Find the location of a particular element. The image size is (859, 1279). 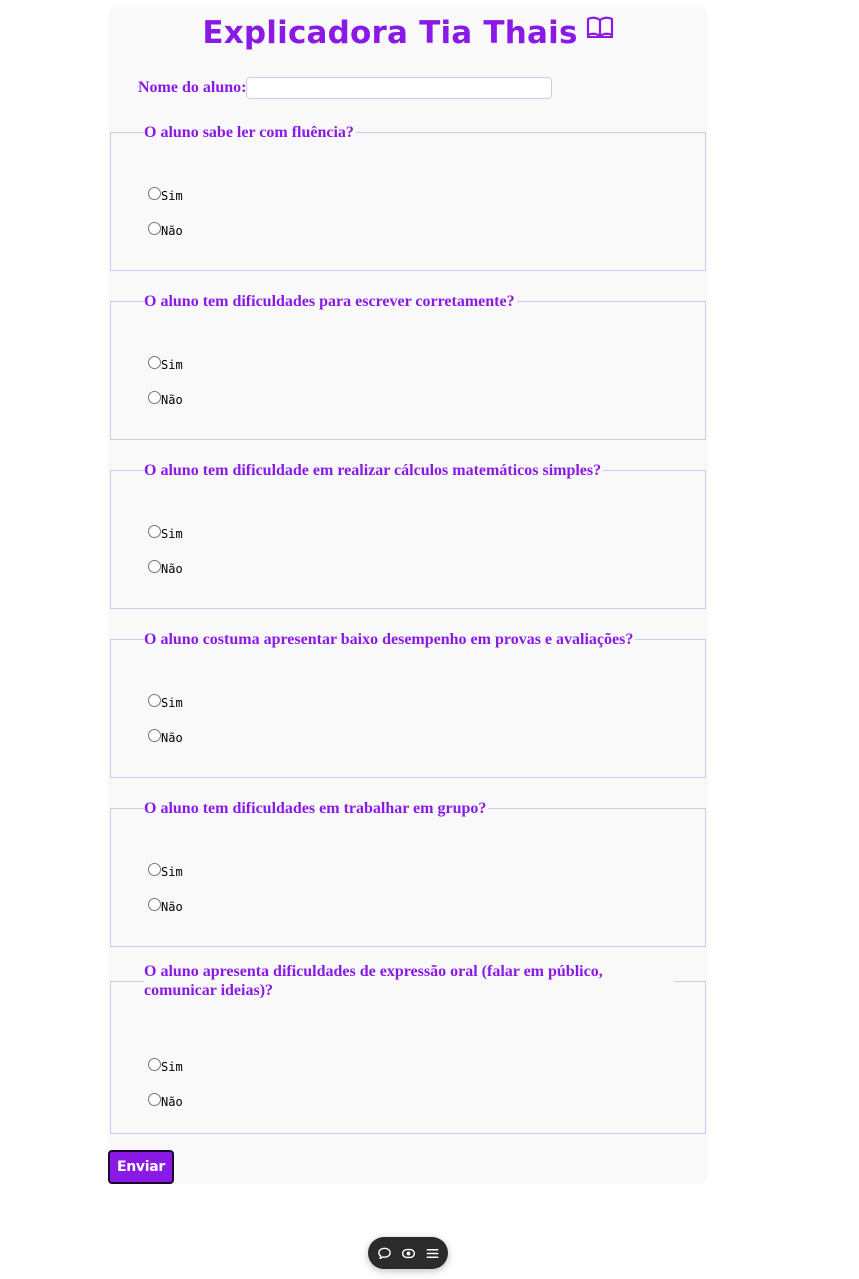

option-nao-3: Não is located at coordinates (165, 568).